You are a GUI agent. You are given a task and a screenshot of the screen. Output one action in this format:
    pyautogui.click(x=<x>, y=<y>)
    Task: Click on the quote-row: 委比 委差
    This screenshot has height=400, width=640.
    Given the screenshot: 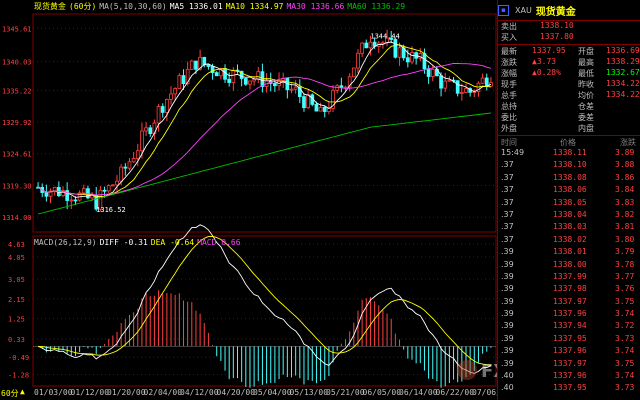 What is the action you would take?
    pyautogui.click(x=569, y=117)
    